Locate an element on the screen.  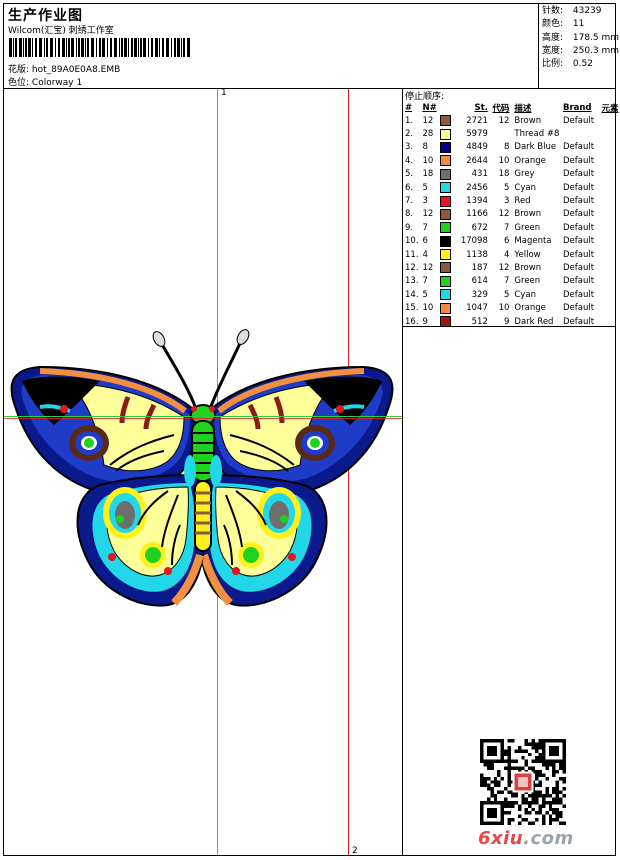
stop-description: Green is located at coordinates (527, 281).